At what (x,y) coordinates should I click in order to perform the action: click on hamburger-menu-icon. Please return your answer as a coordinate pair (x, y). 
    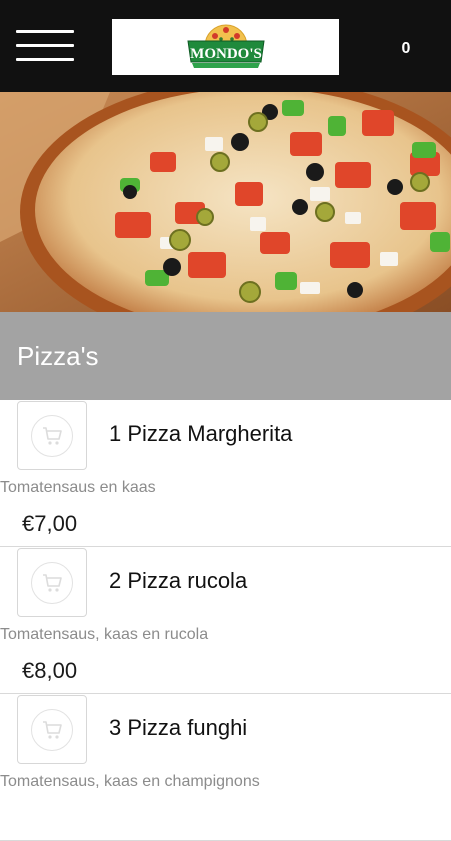
    Looking at the image, I should click on (45, 46).